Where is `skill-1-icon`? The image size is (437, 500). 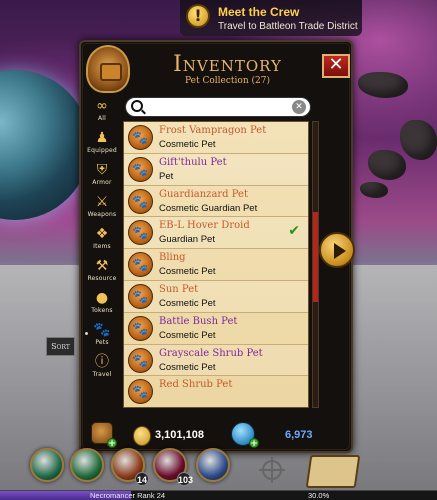
skill-1-icon is located at coordinates (47, 465).